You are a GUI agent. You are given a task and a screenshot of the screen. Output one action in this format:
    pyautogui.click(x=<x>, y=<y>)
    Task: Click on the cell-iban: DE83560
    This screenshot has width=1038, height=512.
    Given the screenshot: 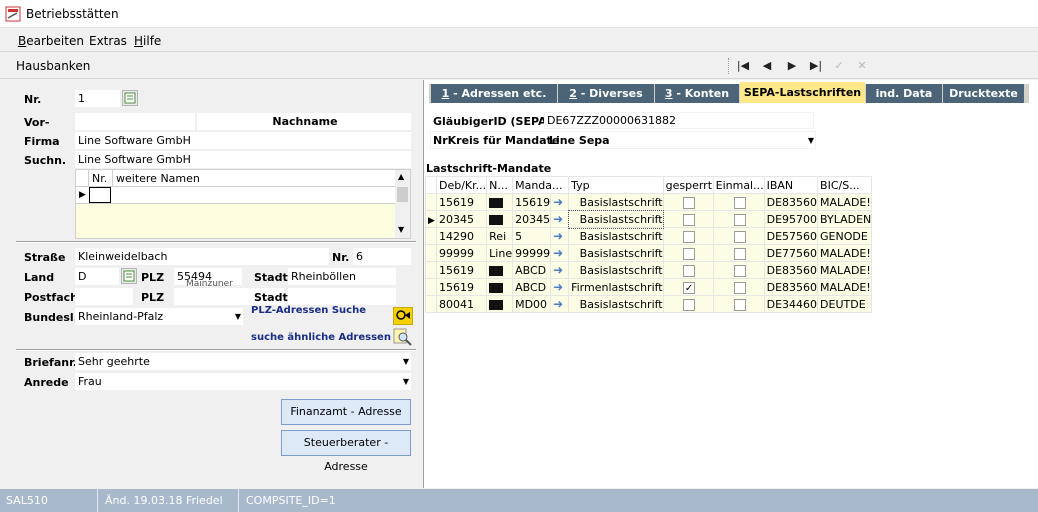 What is the action you would take?
    pyautogui.click(x=791, y=202)
    